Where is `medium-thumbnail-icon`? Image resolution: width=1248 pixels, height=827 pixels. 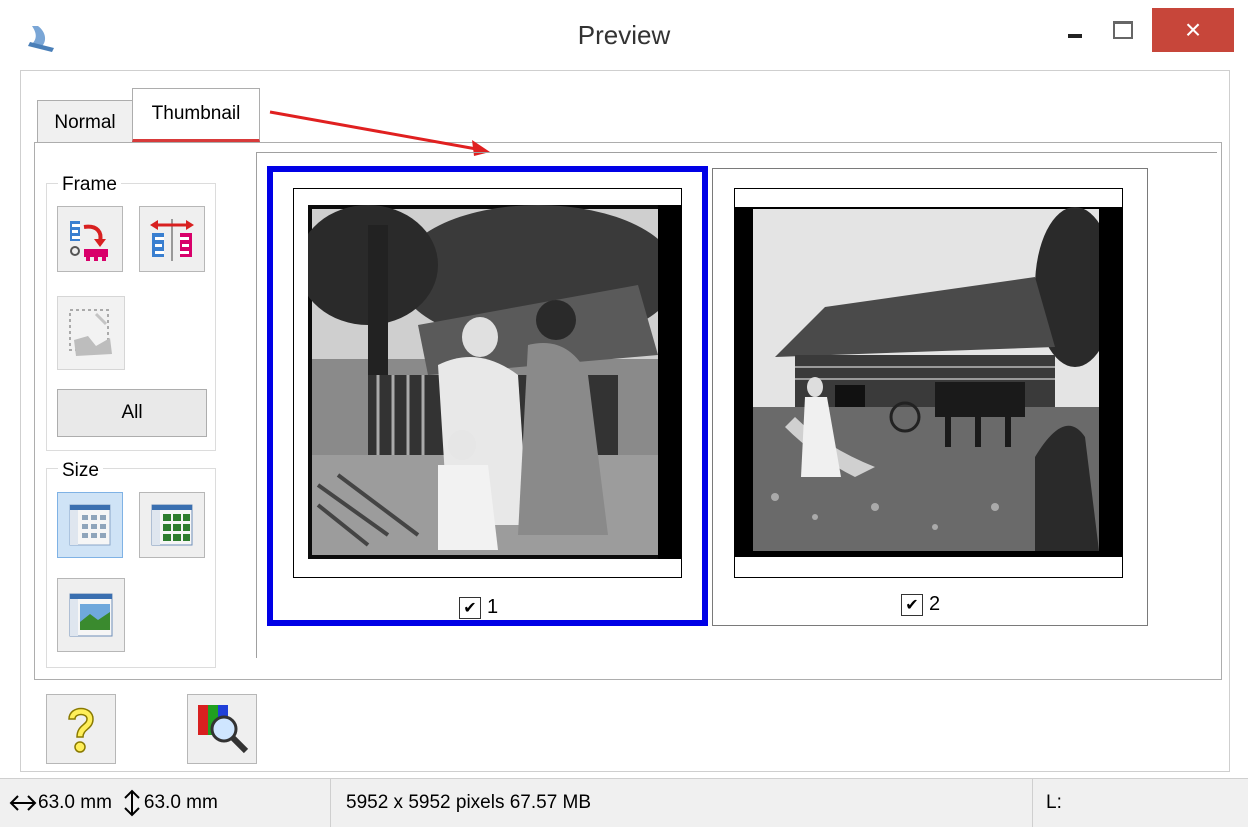
medium-thumbnail-icon is located at coordinates (172, 525).